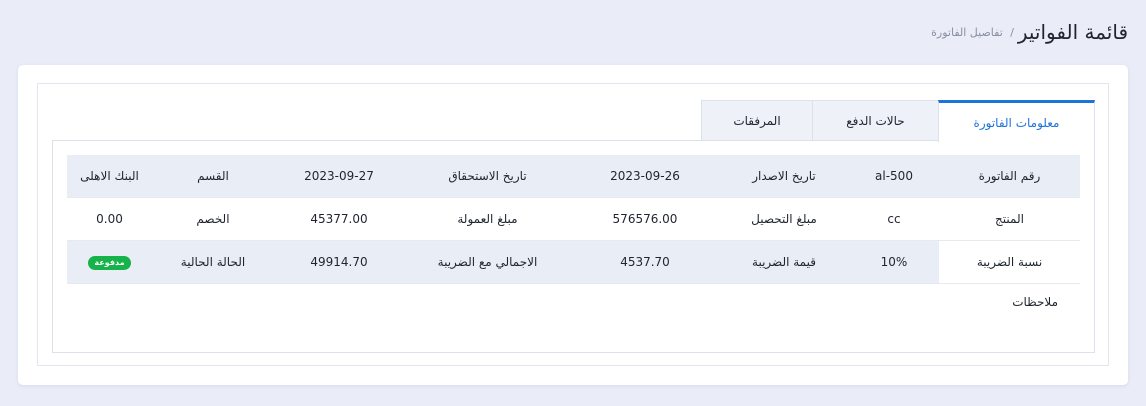  Describe the element at coordinates (757, 120) in the screenshot. I see `tab-attachments: المرفقات` at that location.